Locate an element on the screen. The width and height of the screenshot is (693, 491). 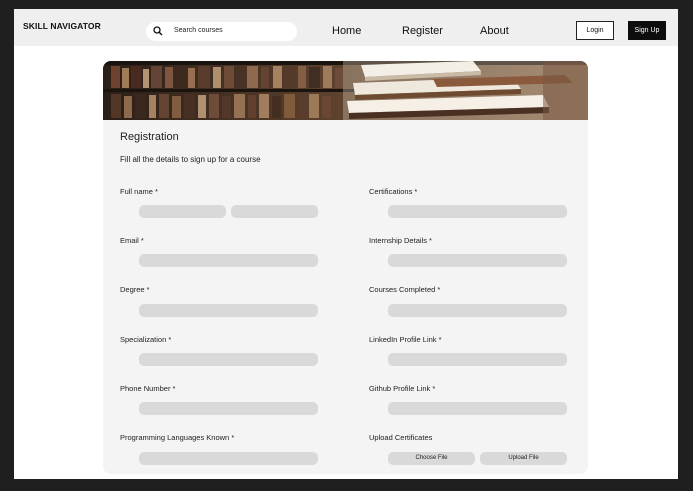
nav-home: Home is located at coordinates (346, 31).